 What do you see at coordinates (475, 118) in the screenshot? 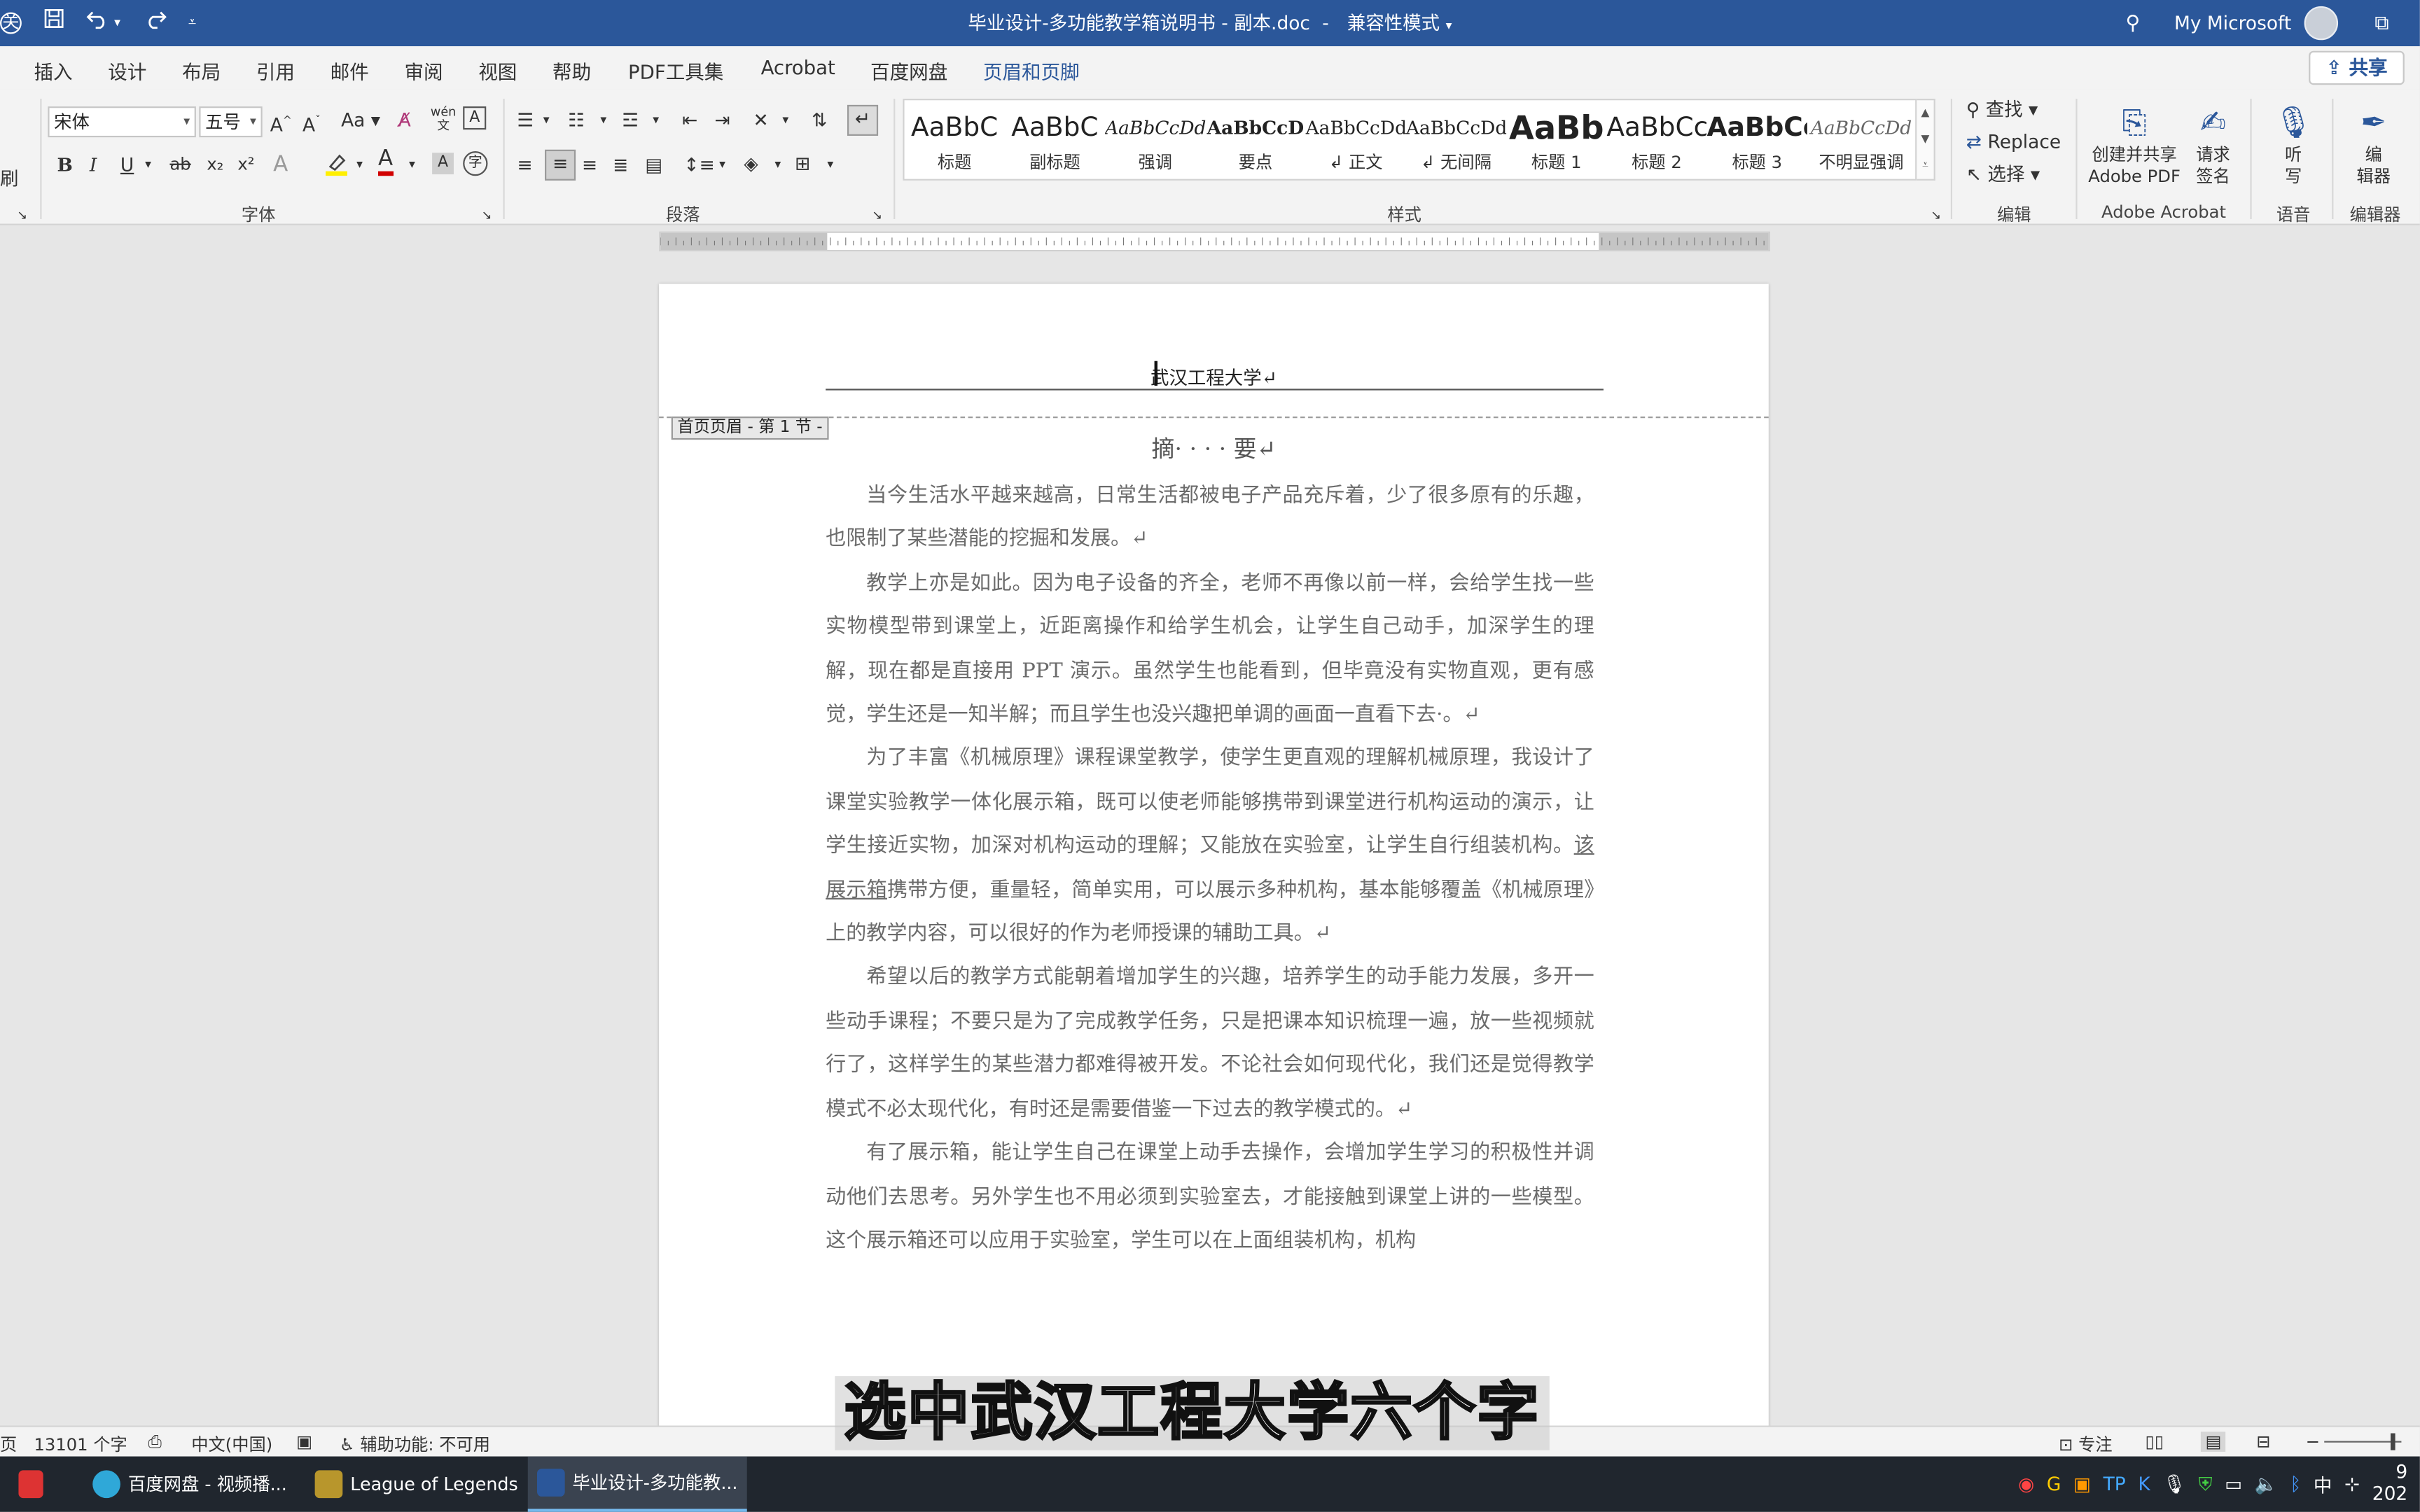
I see `character-border-icon: A` at bounding box center [475, 118].